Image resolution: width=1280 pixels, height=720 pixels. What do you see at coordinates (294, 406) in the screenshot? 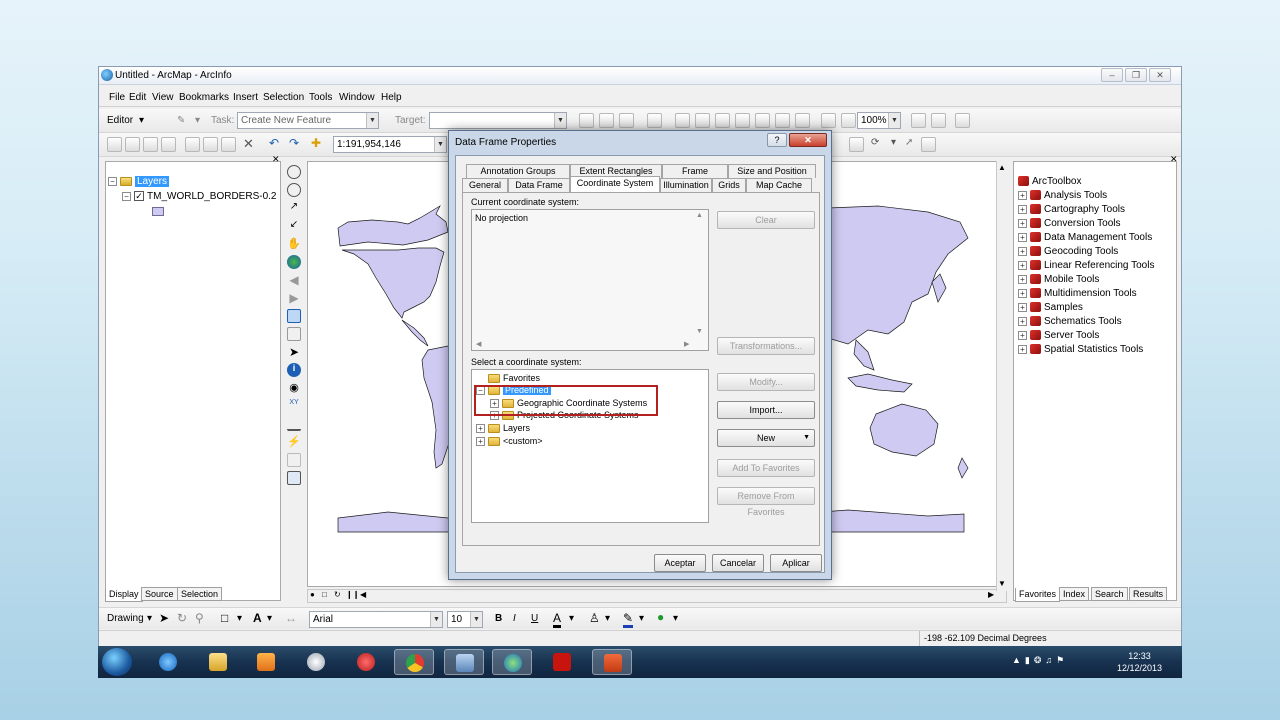
I see `go-to-xy-icon: XY` at bounding box center [294, 406].